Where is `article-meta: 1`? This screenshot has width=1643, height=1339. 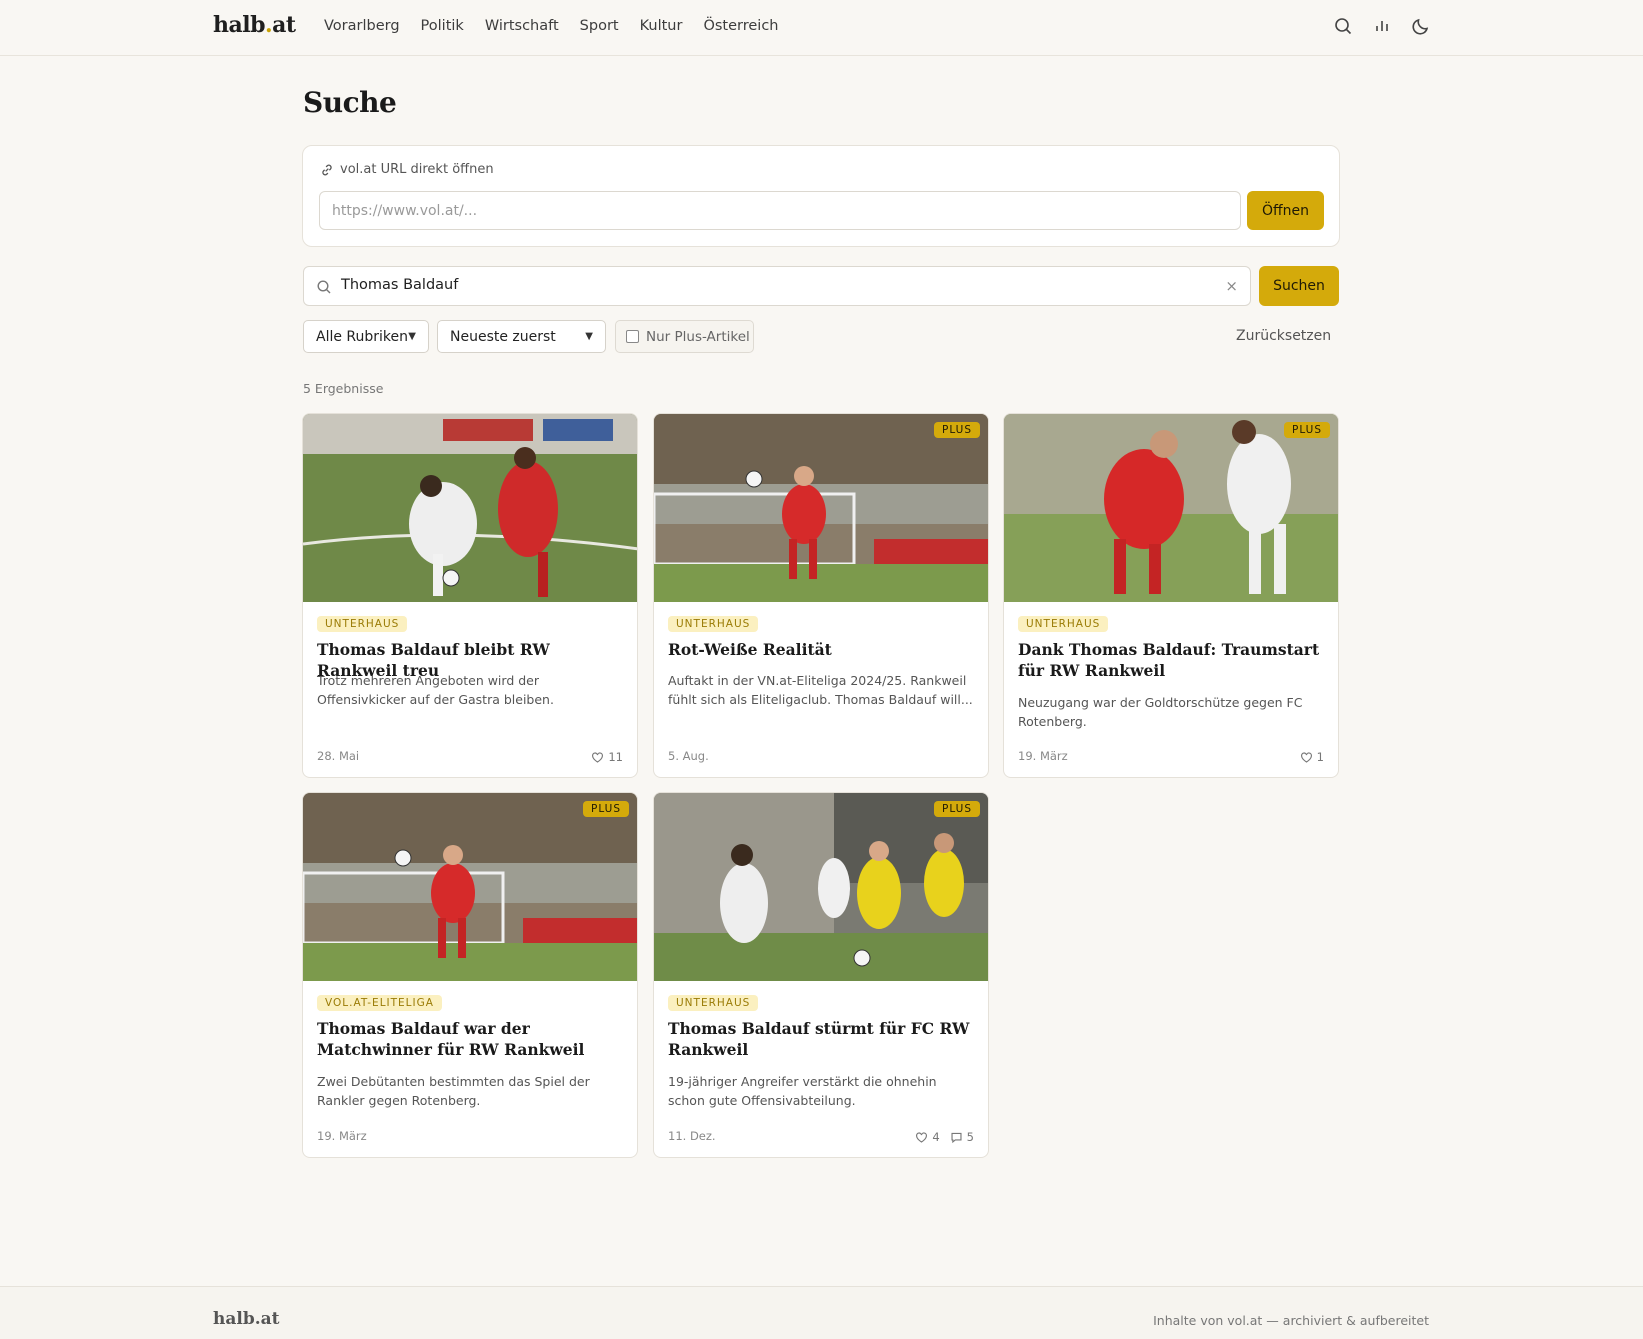
article-meta: 1 is located at coordinates (1312, 757).